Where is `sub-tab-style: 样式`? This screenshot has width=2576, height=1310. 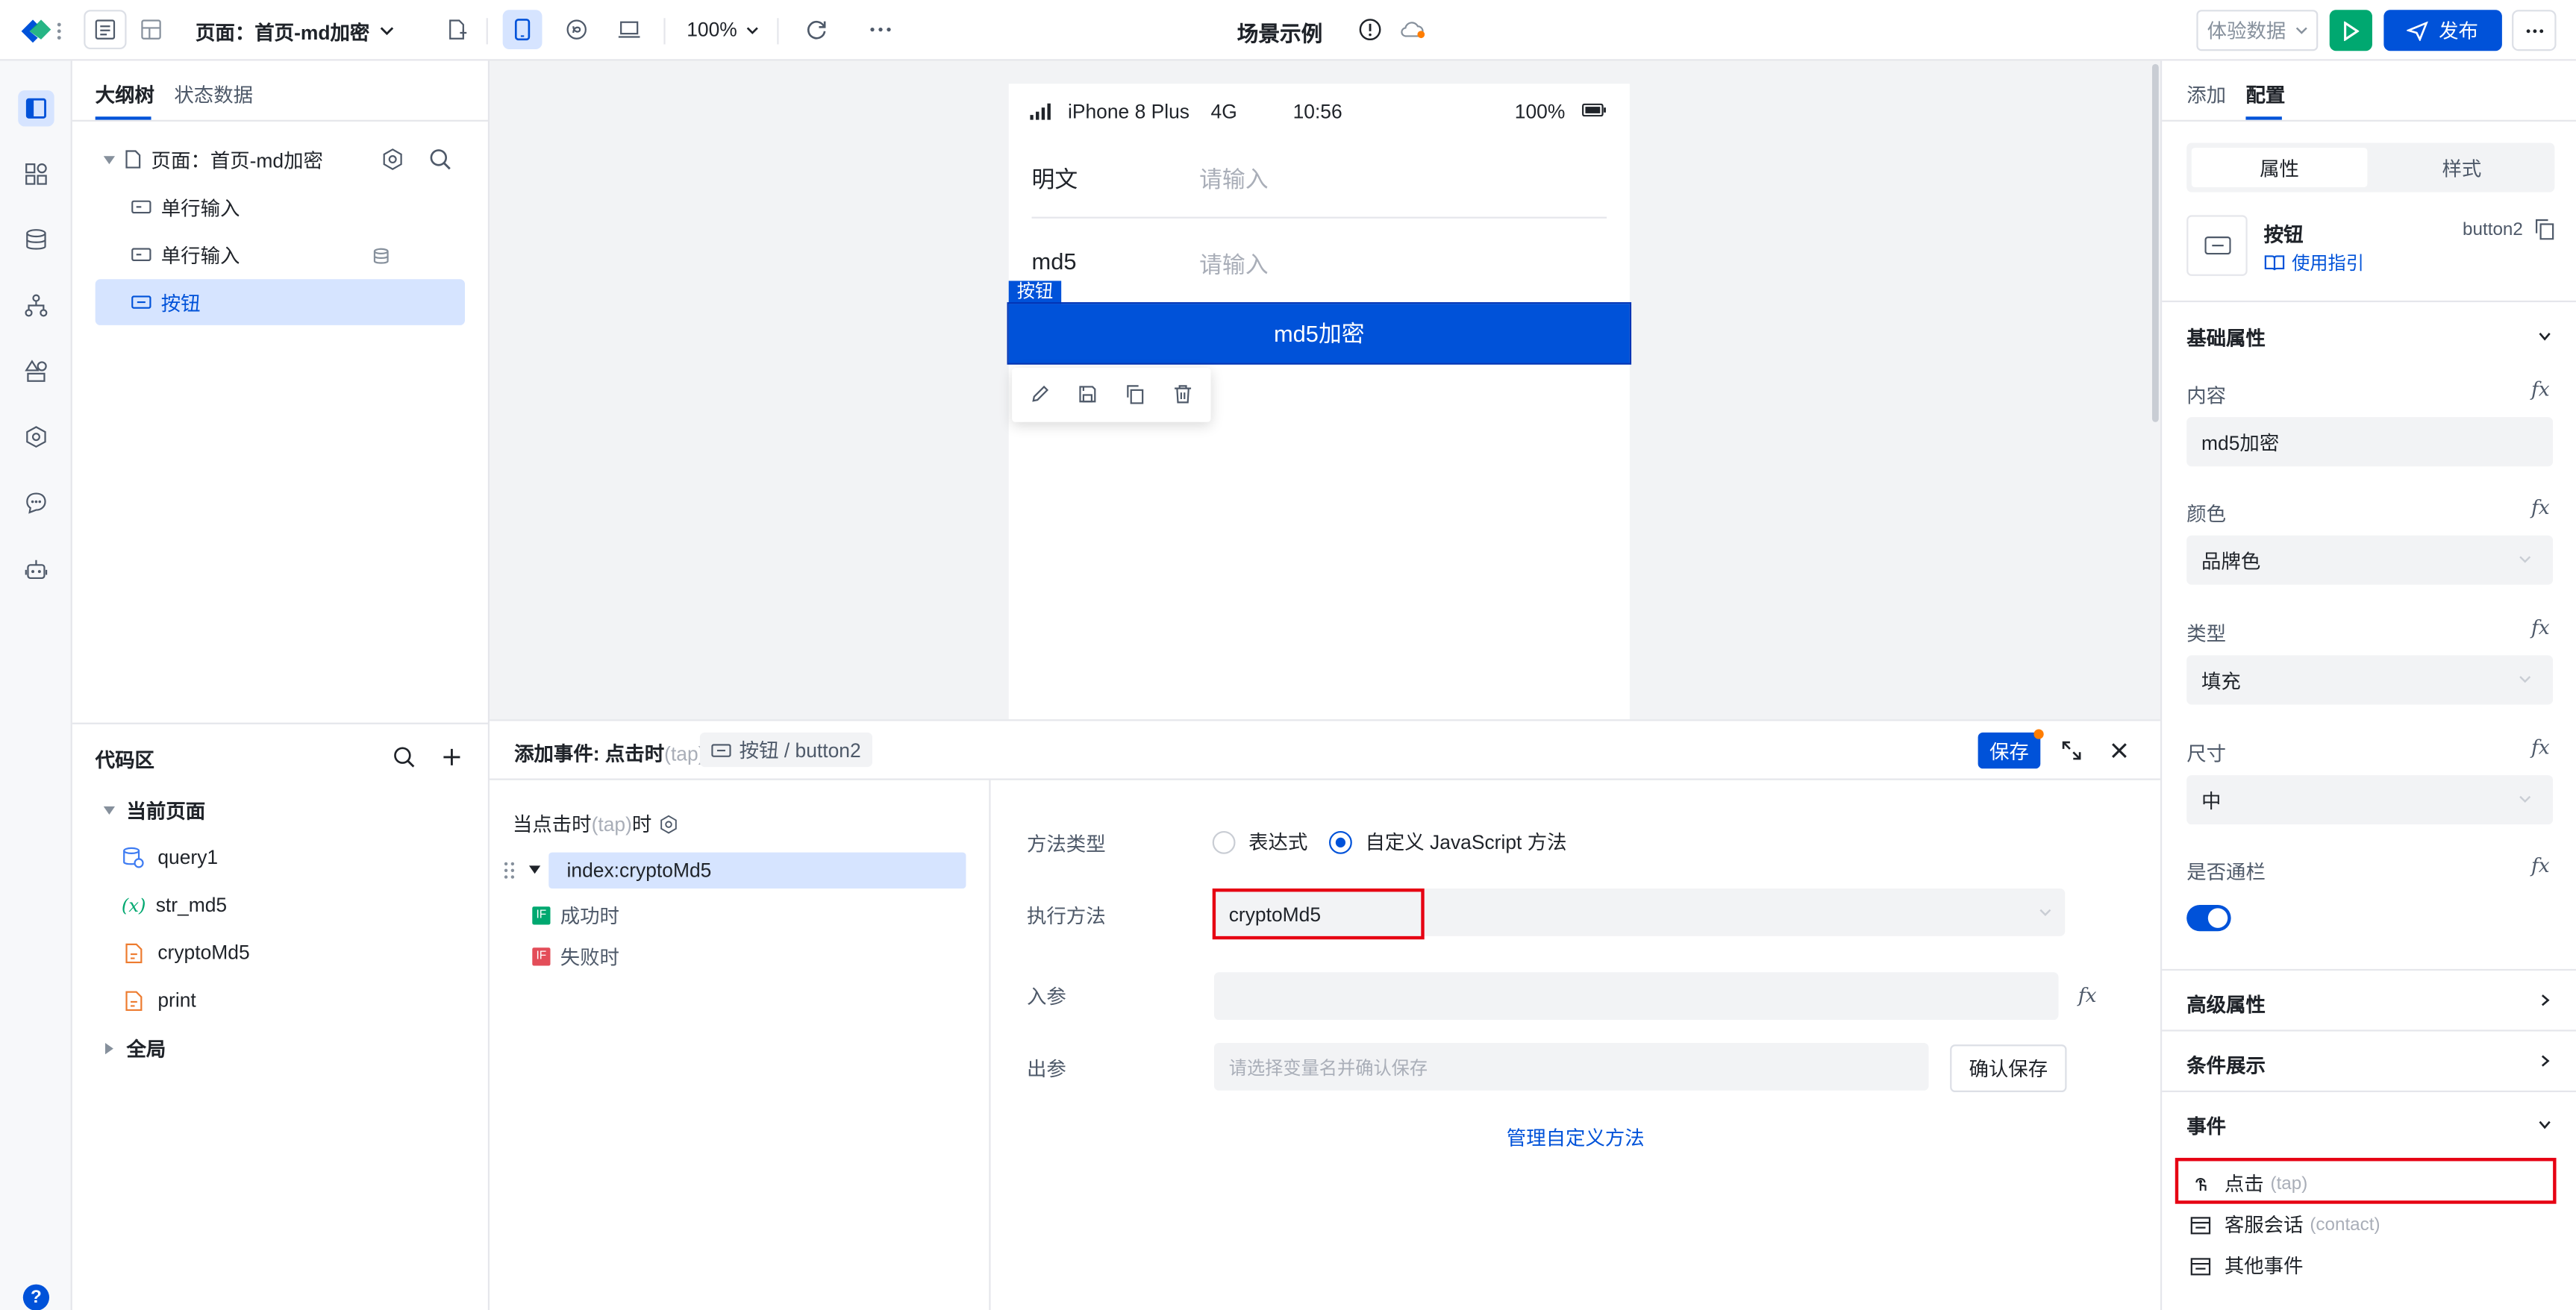 sub-tab-style: 样式 is located at coordinates (2462, 167).